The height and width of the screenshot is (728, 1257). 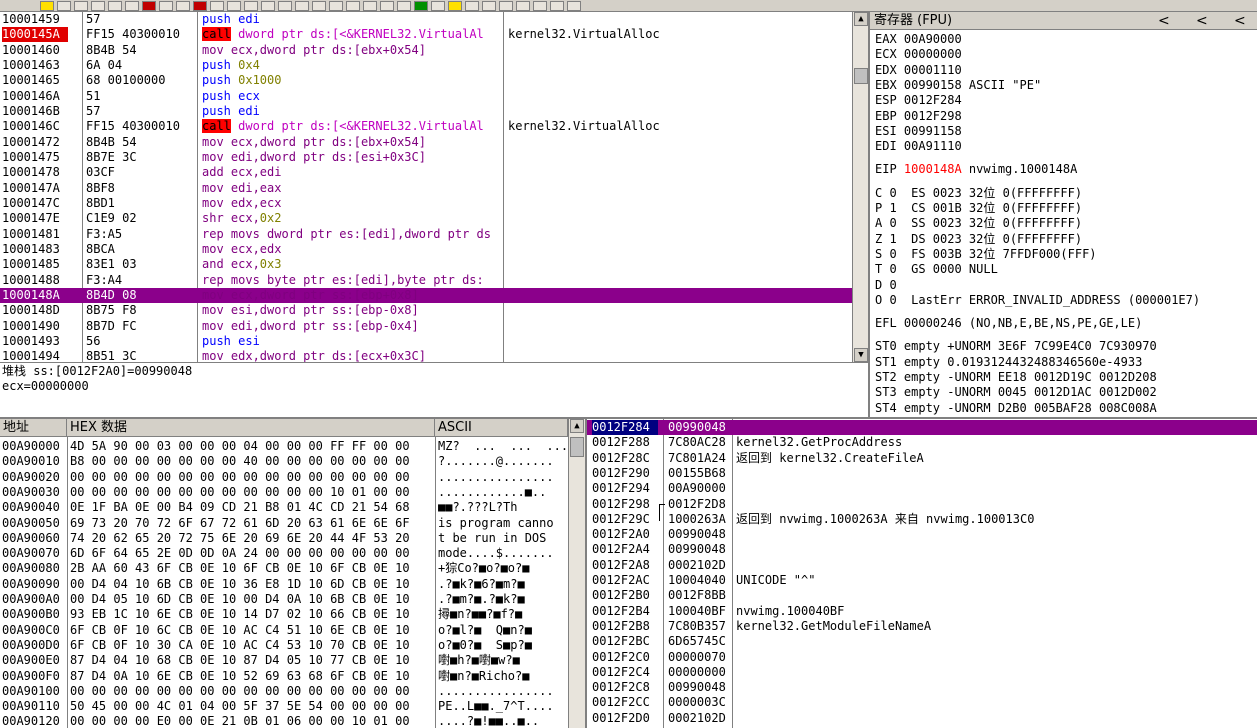 I want to click on stack-row: 0012F2C0 00000070, so click(x=922, y=657).